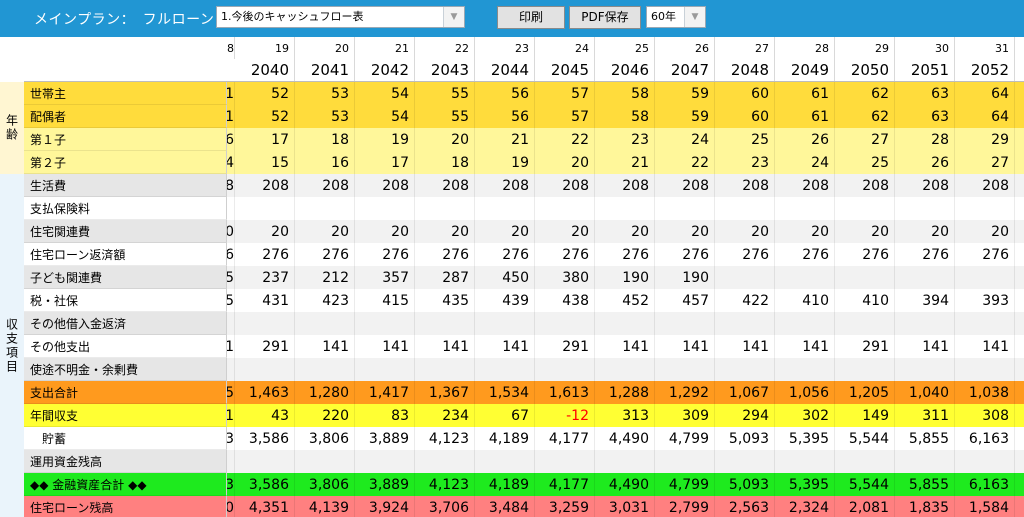  What do you see at coordinates (985, 139) in the screenshot?
I see `table-cell: 29` at bounding box center [985, 139].